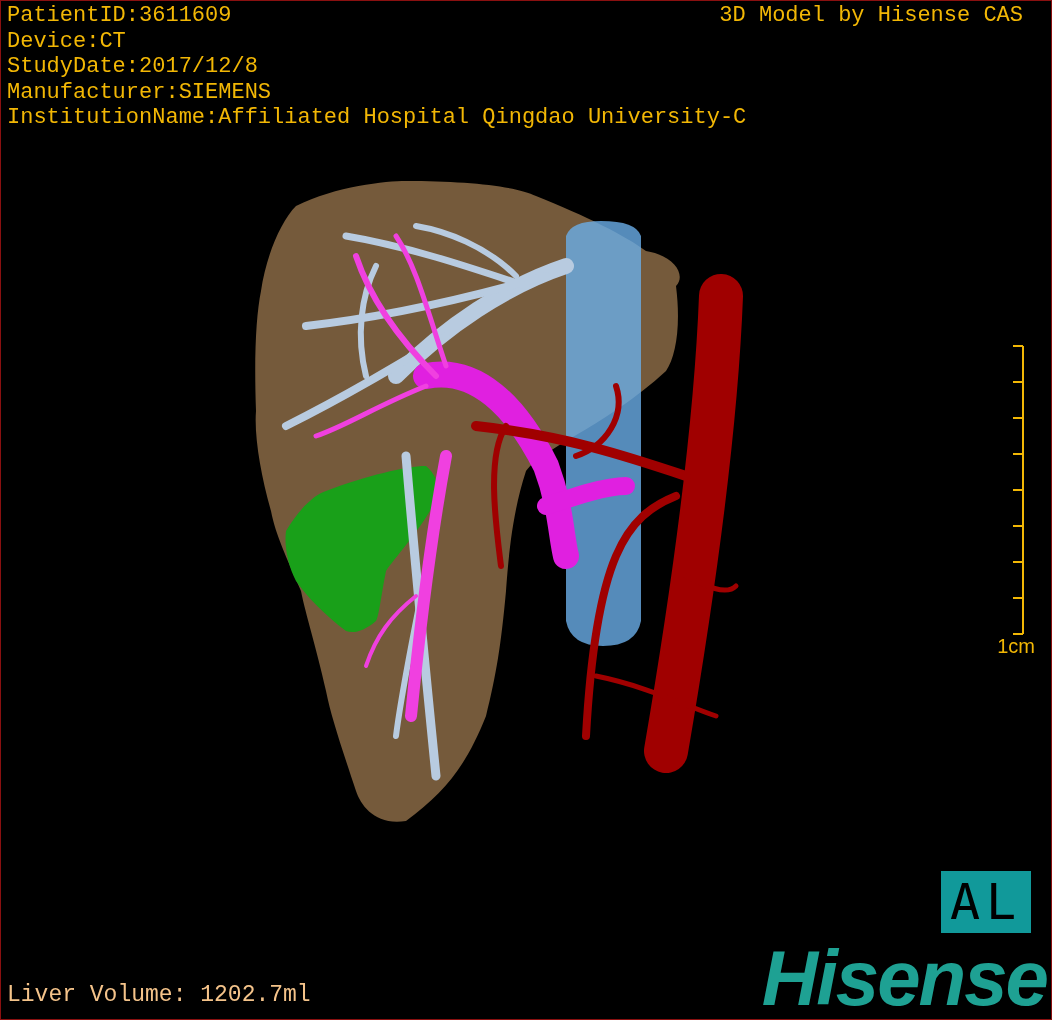  Describe the element at coordinates (871, 16) in the screenshot. I see `model-title: 3D Model by Hisense CAS` at that location.